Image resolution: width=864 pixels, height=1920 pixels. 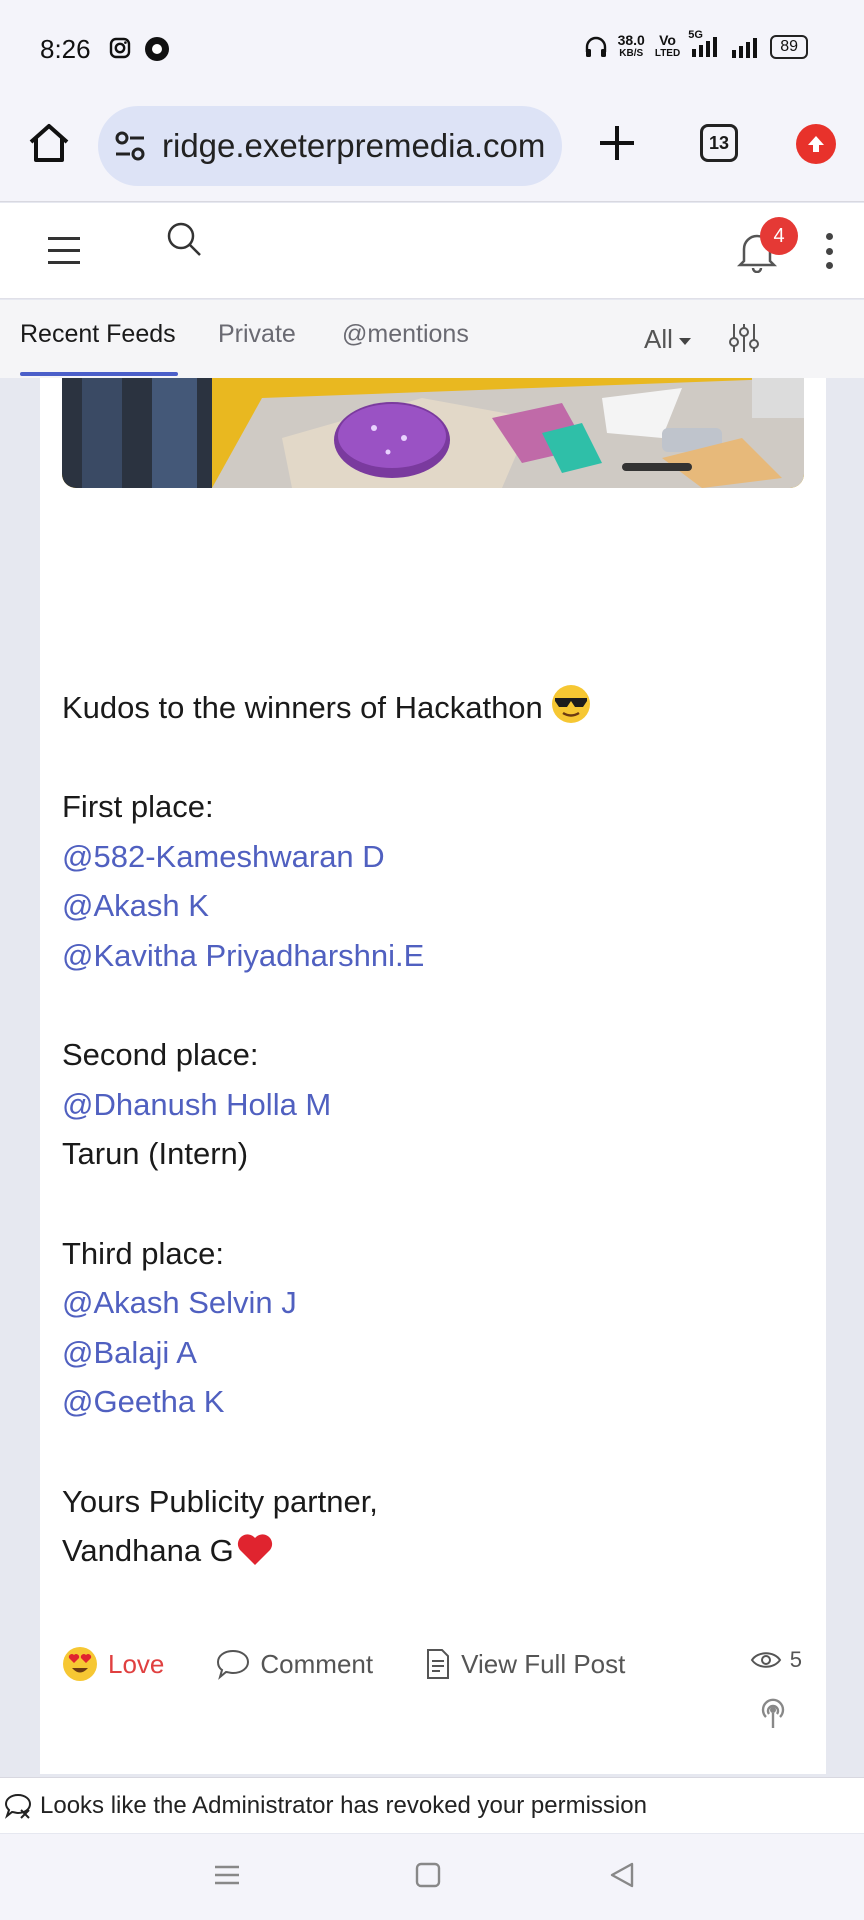 What do you see at coordinates (432, 251) in the screenshot?
I see `app-header: 4` at bounding box center [432, 251].